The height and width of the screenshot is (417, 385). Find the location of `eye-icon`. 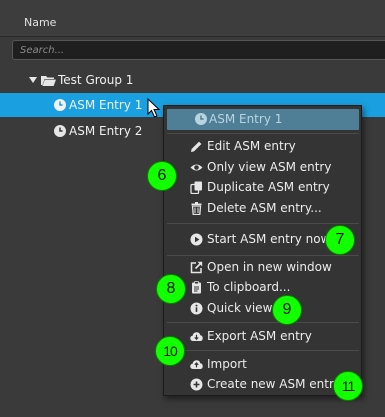

eye-icon is located at coordinates (196, 167).